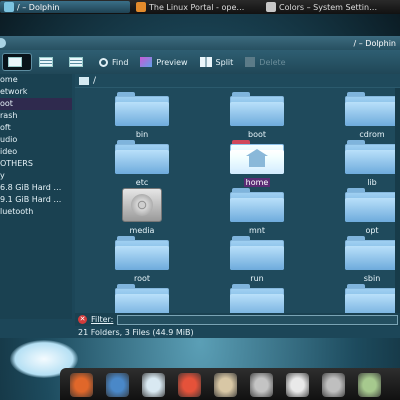  Describe the element at coordinates (272, 62) in the screenshot. I see `delete-label: Delete` at that location.